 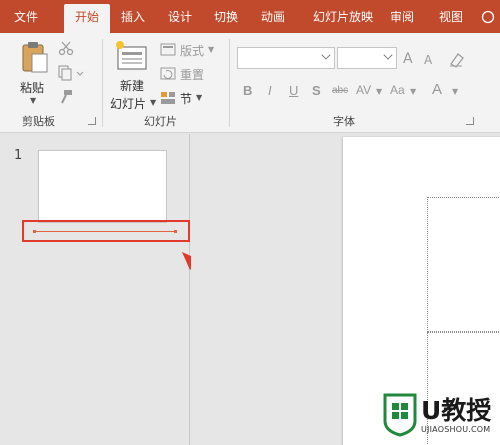 What do you see at coordinates (451, 16) in the screenshot?
I see `tab-view: 视图` at bounding box center [451, 16].